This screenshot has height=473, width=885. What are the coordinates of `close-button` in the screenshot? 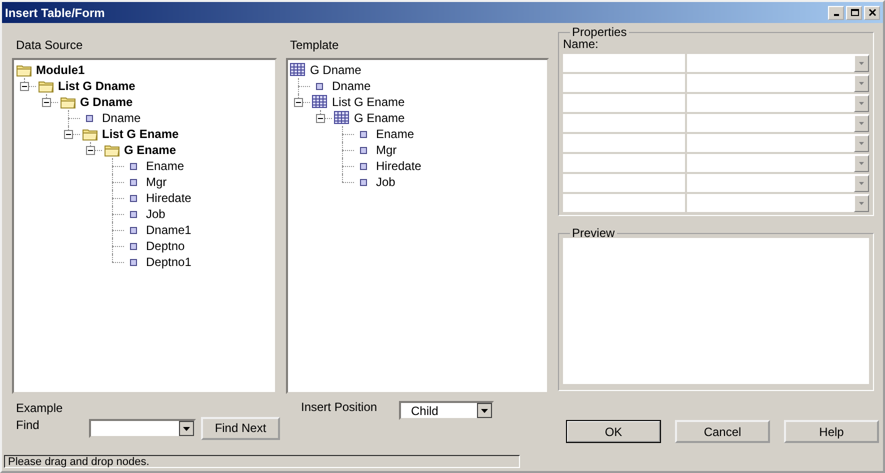 It's located at (872, 13).